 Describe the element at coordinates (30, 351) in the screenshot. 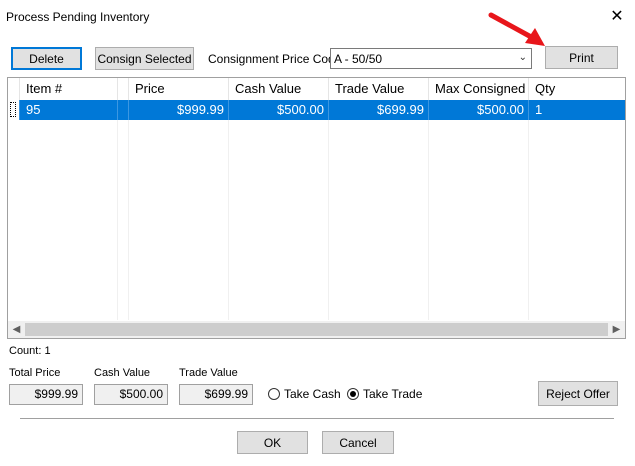

I see `count-label: Count: 1` at that location.